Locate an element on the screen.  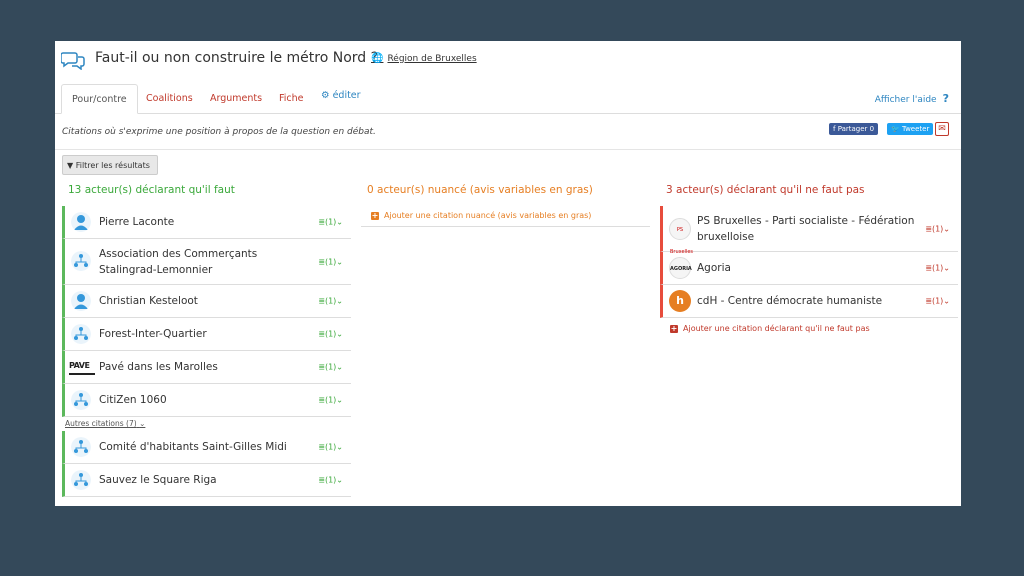
tab-pour-contre: Pour/contre is located at coordinates (99, 99).